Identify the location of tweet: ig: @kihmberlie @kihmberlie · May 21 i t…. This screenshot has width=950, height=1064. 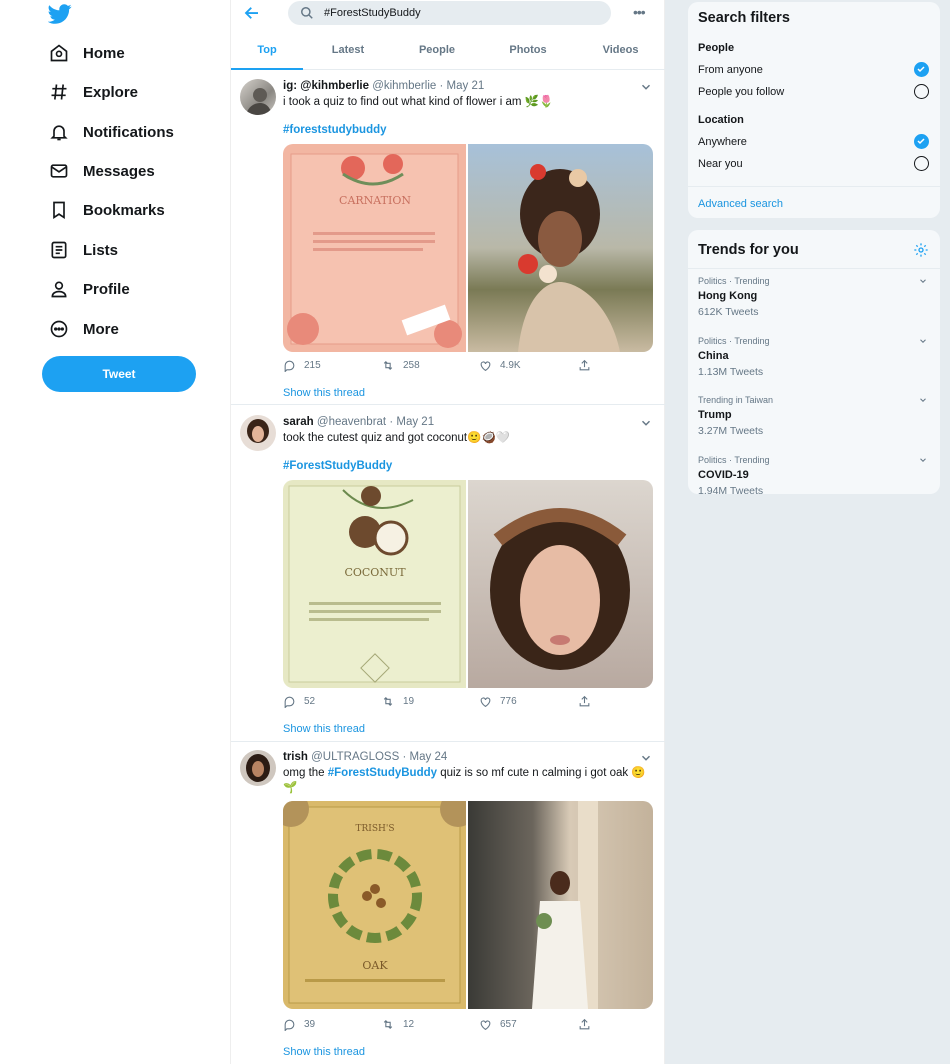
(448, 238).